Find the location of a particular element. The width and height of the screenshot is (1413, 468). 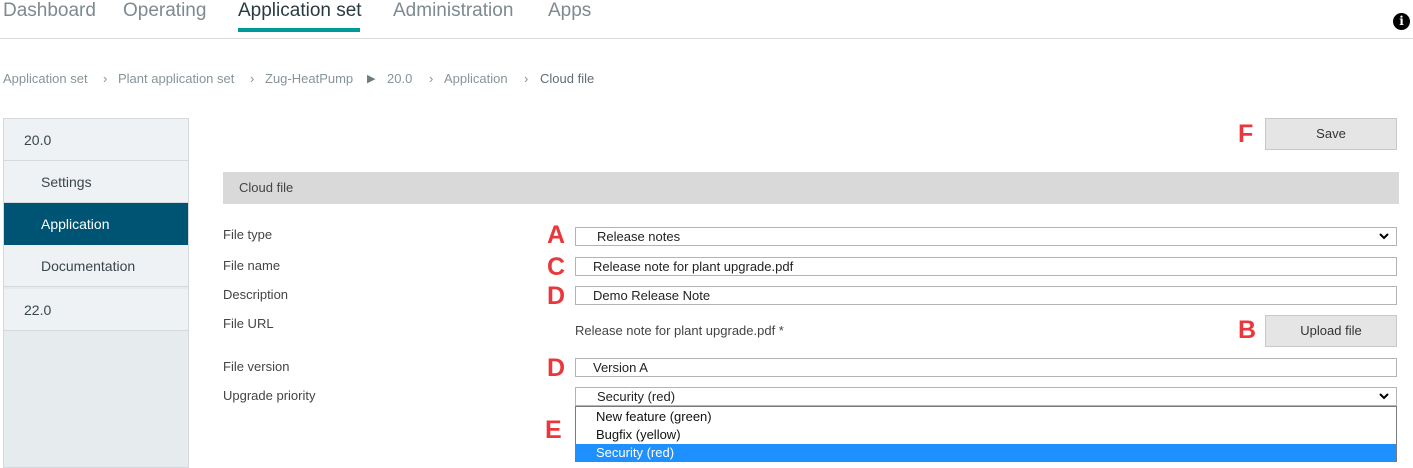

sidebar-item-settings: Settings is located at coordinates (96, 182).